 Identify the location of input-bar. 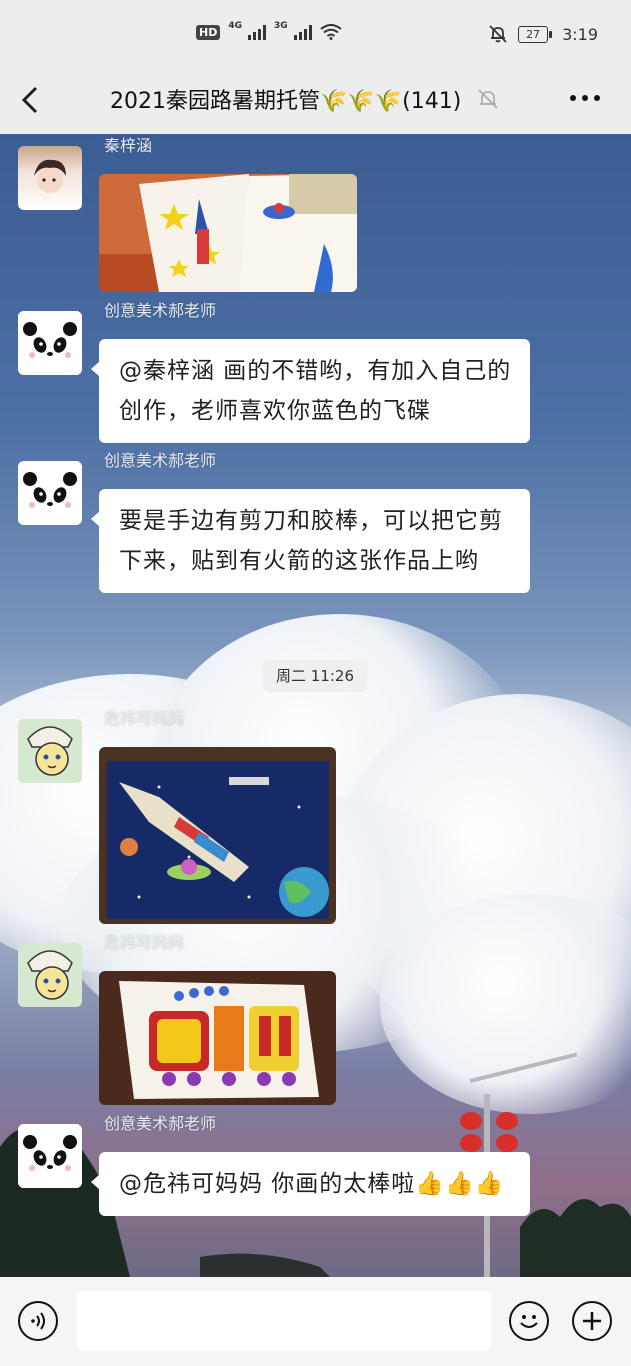
(315, 1321).